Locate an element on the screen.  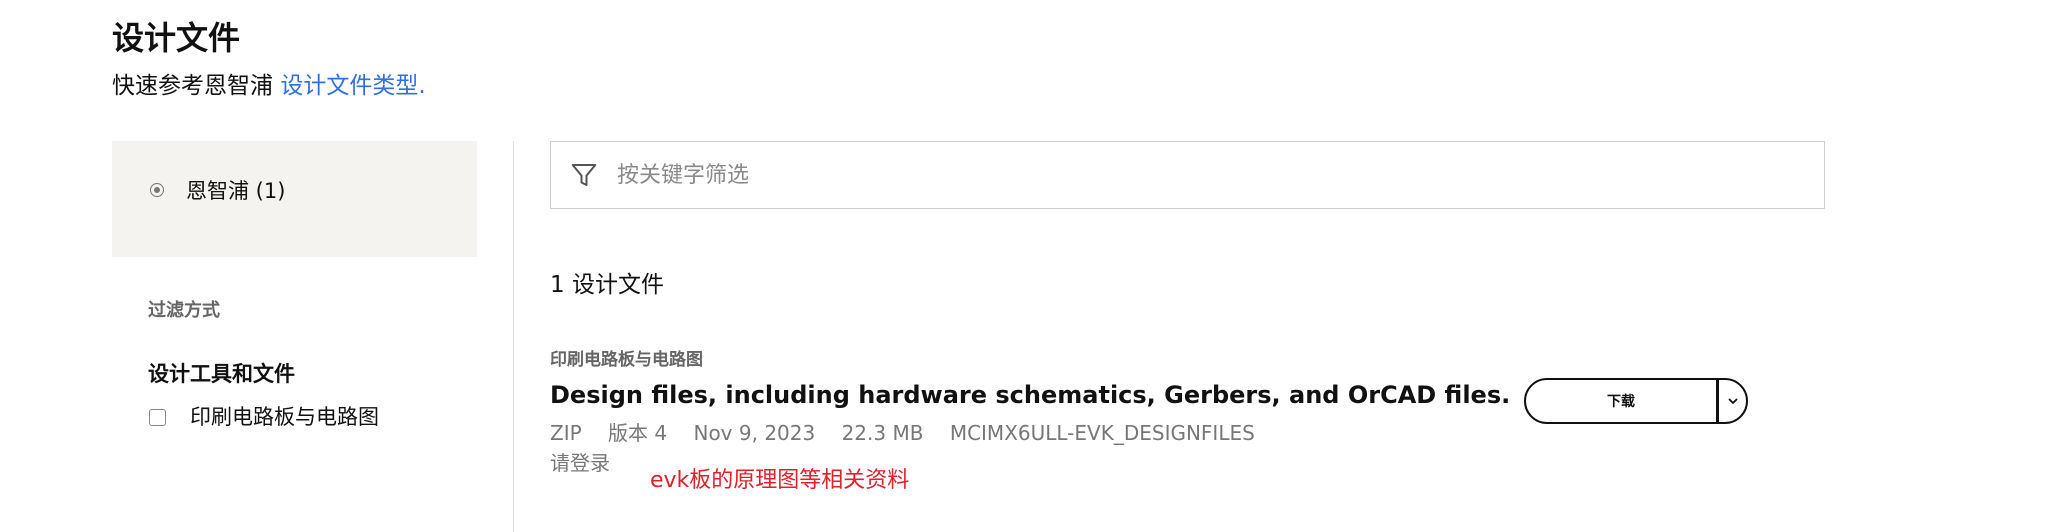
annotation-note: evk板的原理图等相关资料 is located at coordinates (780, 480).